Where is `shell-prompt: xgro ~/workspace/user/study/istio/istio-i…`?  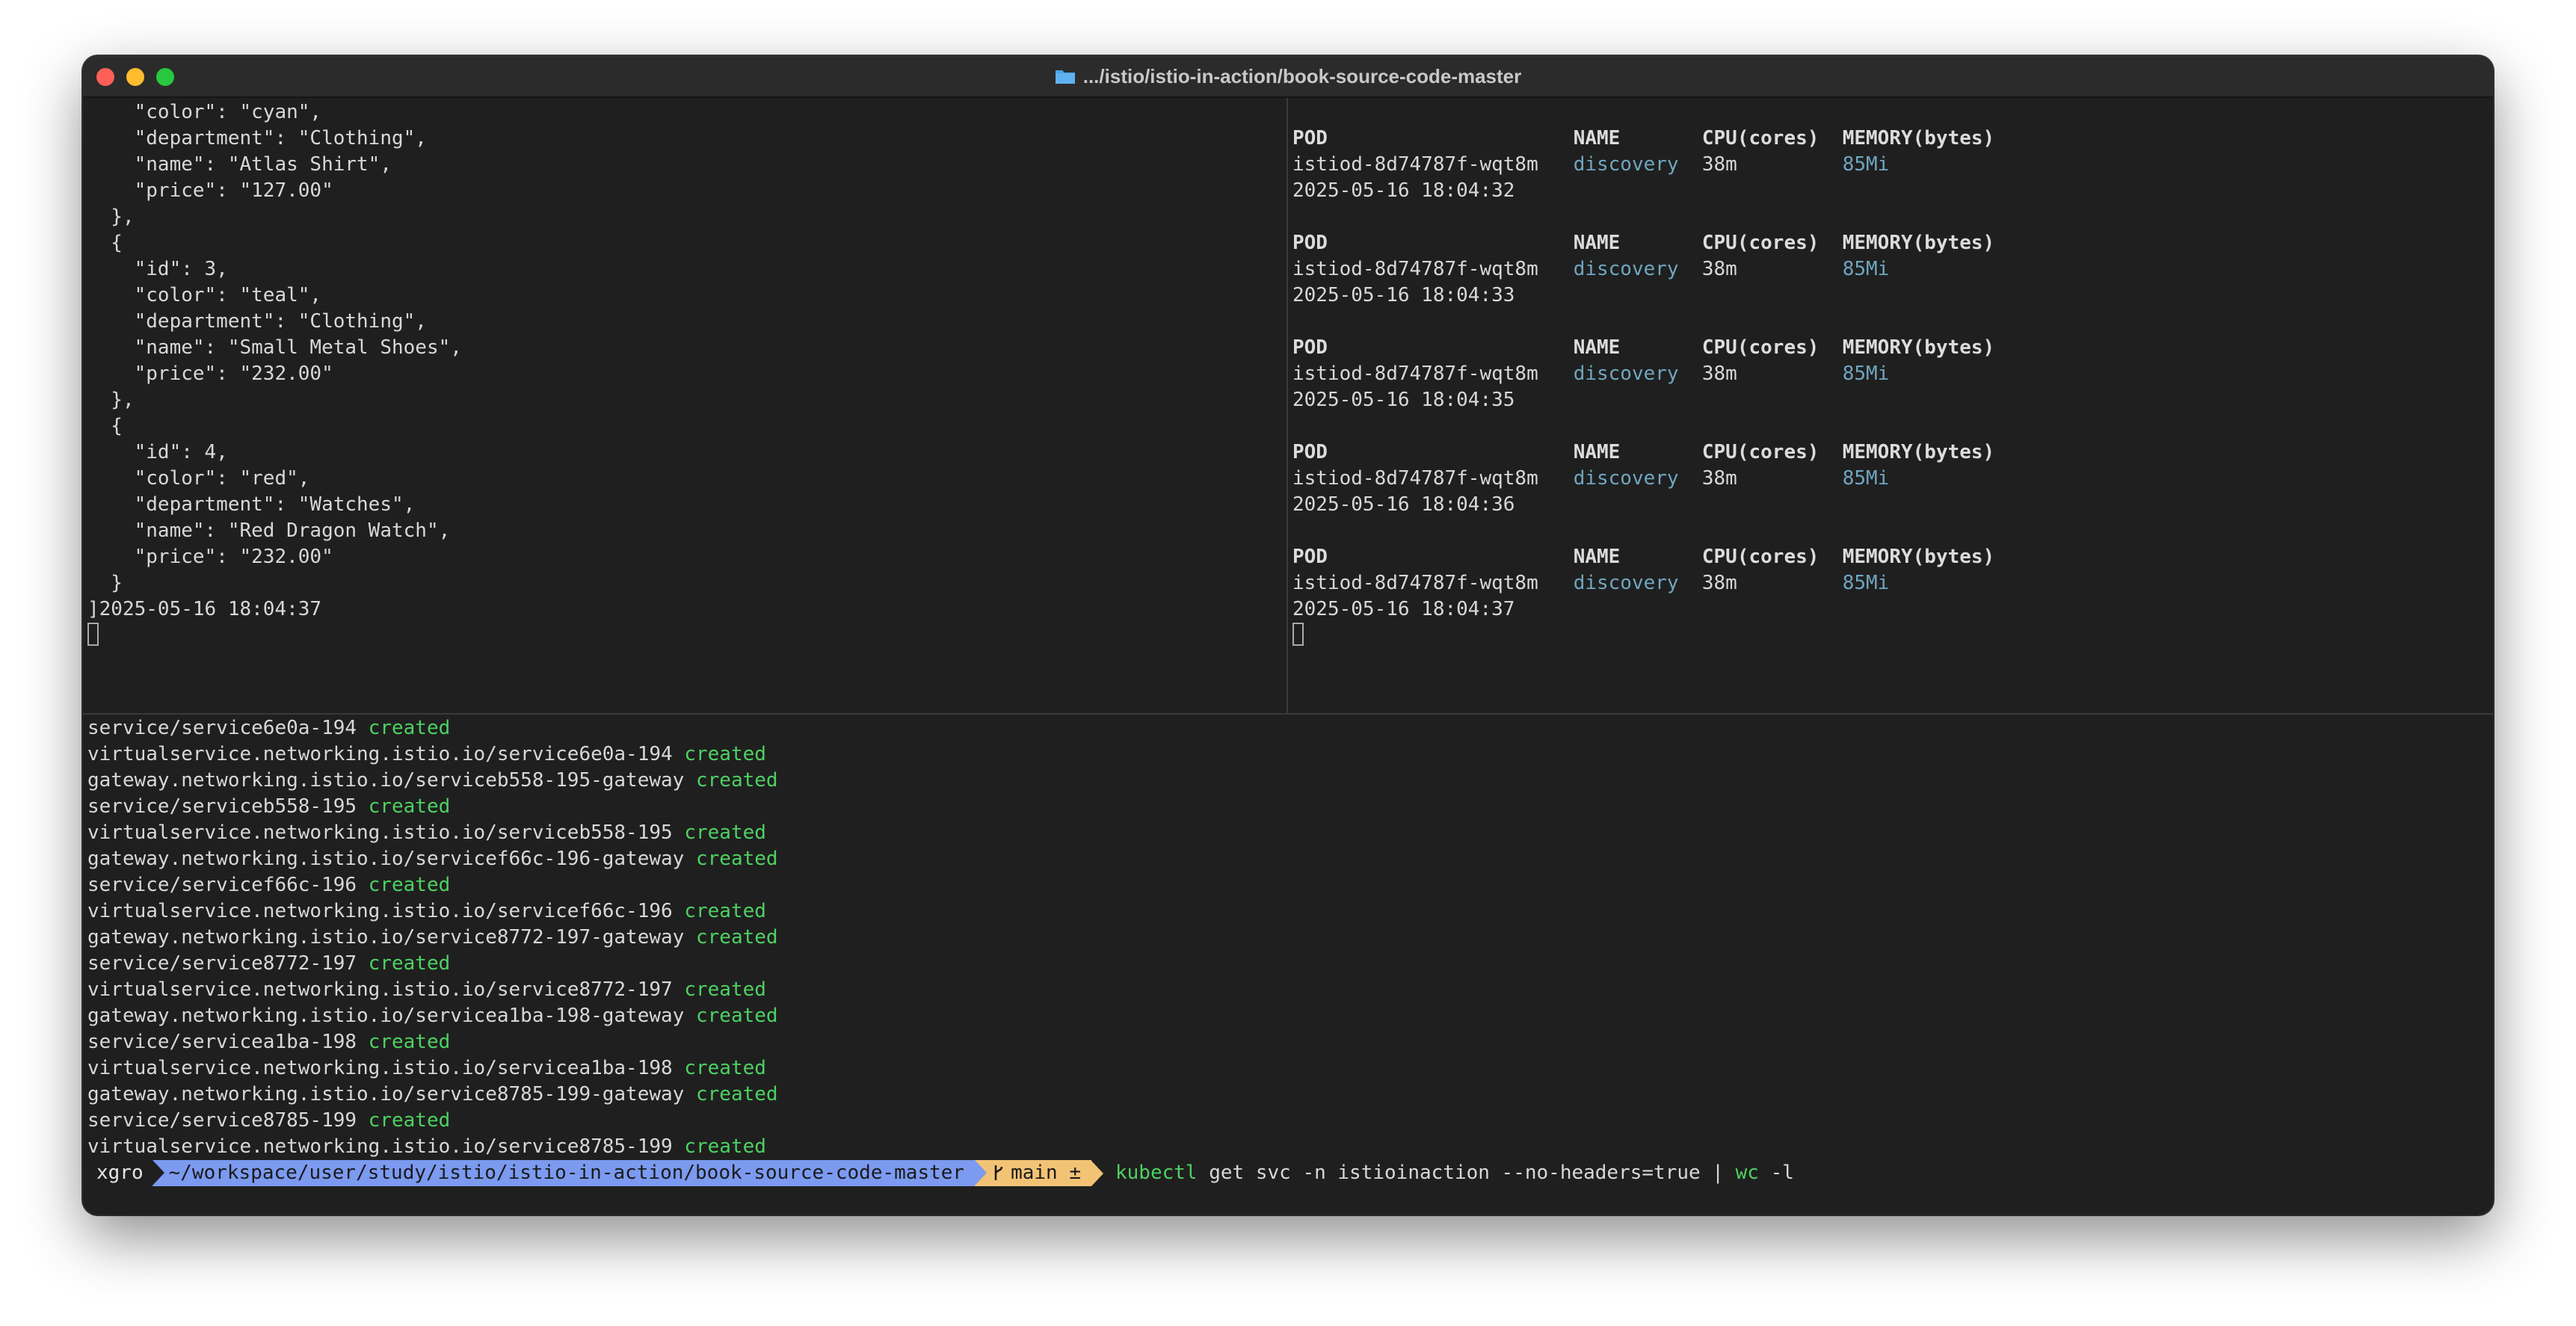
shell-prompt: xgro ~/workspace/user/study/istio/istio-i… is located at coordinates (1288, 1173).